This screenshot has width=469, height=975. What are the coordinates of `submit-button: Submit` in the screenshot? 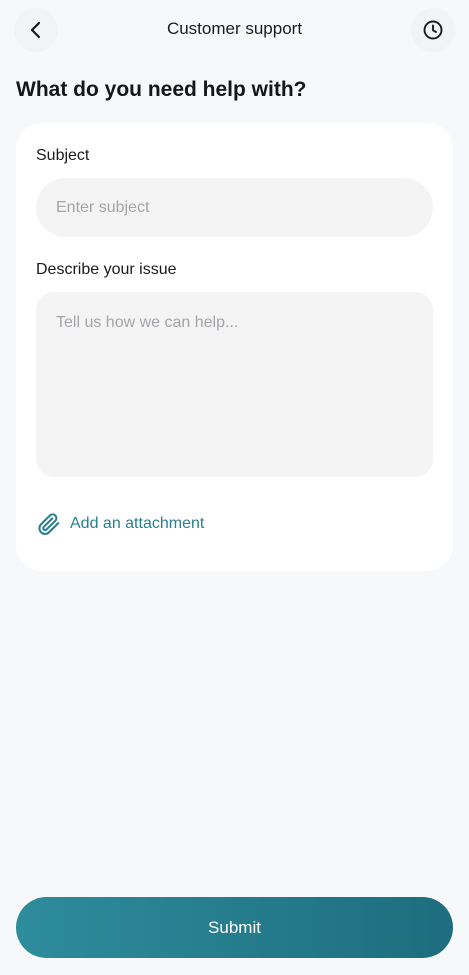 It's located at (234, 927).